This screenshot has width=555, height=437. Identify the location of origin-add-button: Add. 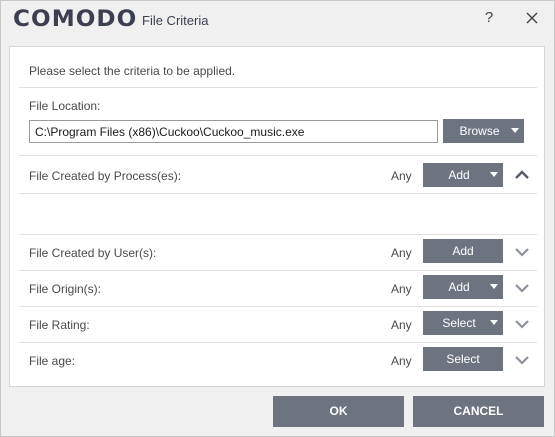
(463, 287).